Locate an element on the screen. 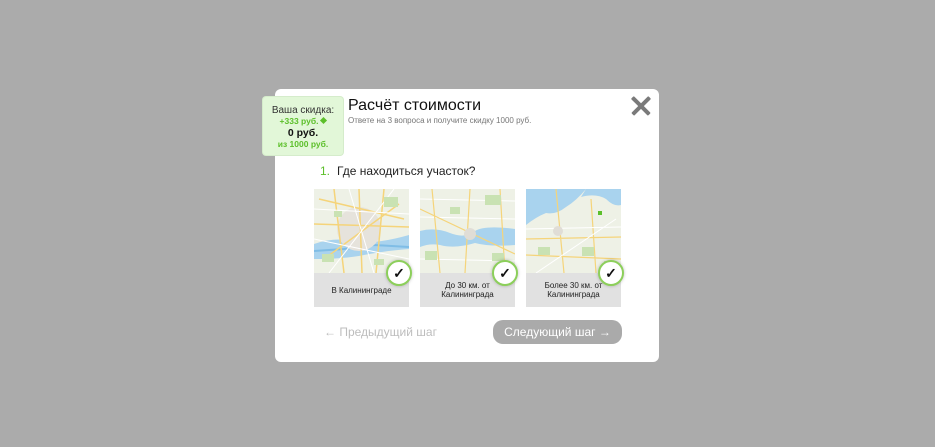 The height and width of the screenshot is (447, 935). close-icon is located at coordinates (641, 106).